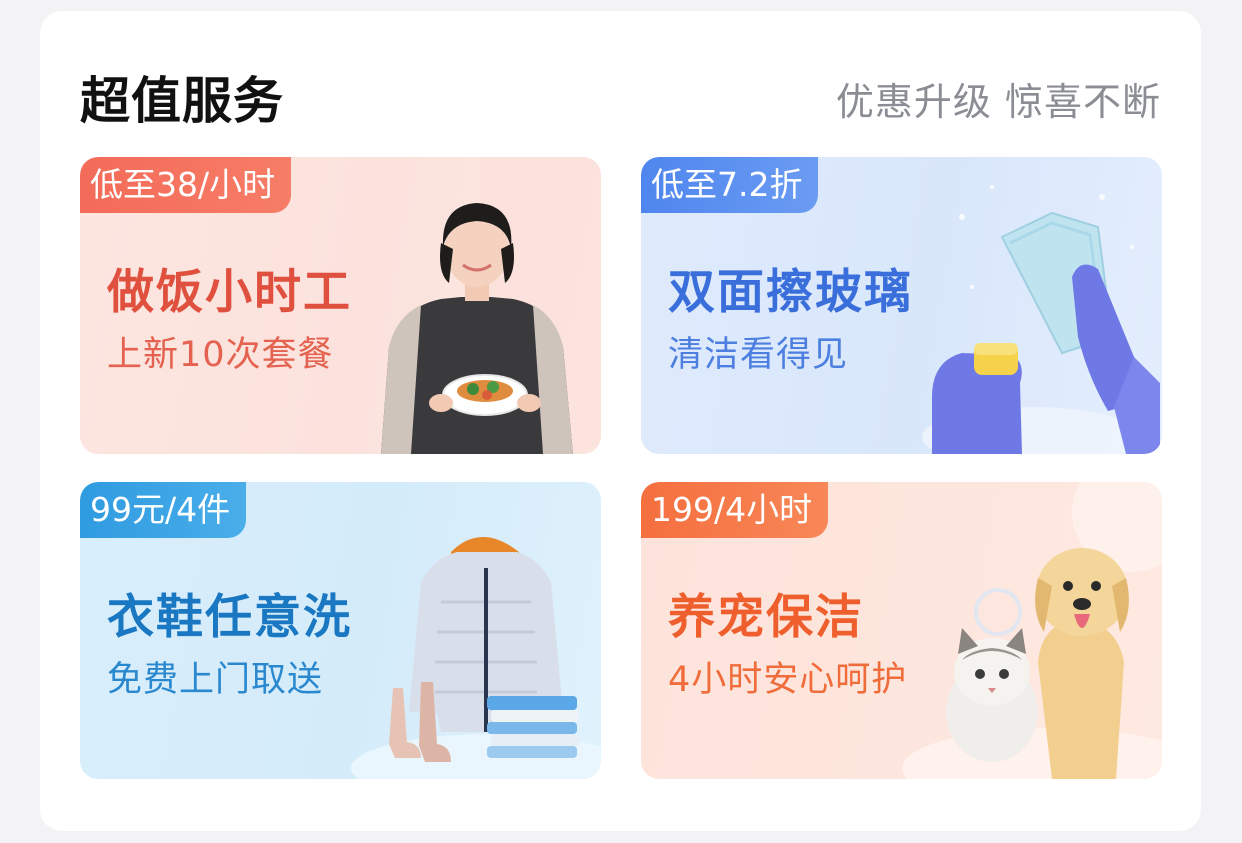 The height and width of the screenshot is (843, 1242). I want to click on service-tile-cooking: 低至38/小时 做饭小时工 上新10次套餐, so click(340, 305).